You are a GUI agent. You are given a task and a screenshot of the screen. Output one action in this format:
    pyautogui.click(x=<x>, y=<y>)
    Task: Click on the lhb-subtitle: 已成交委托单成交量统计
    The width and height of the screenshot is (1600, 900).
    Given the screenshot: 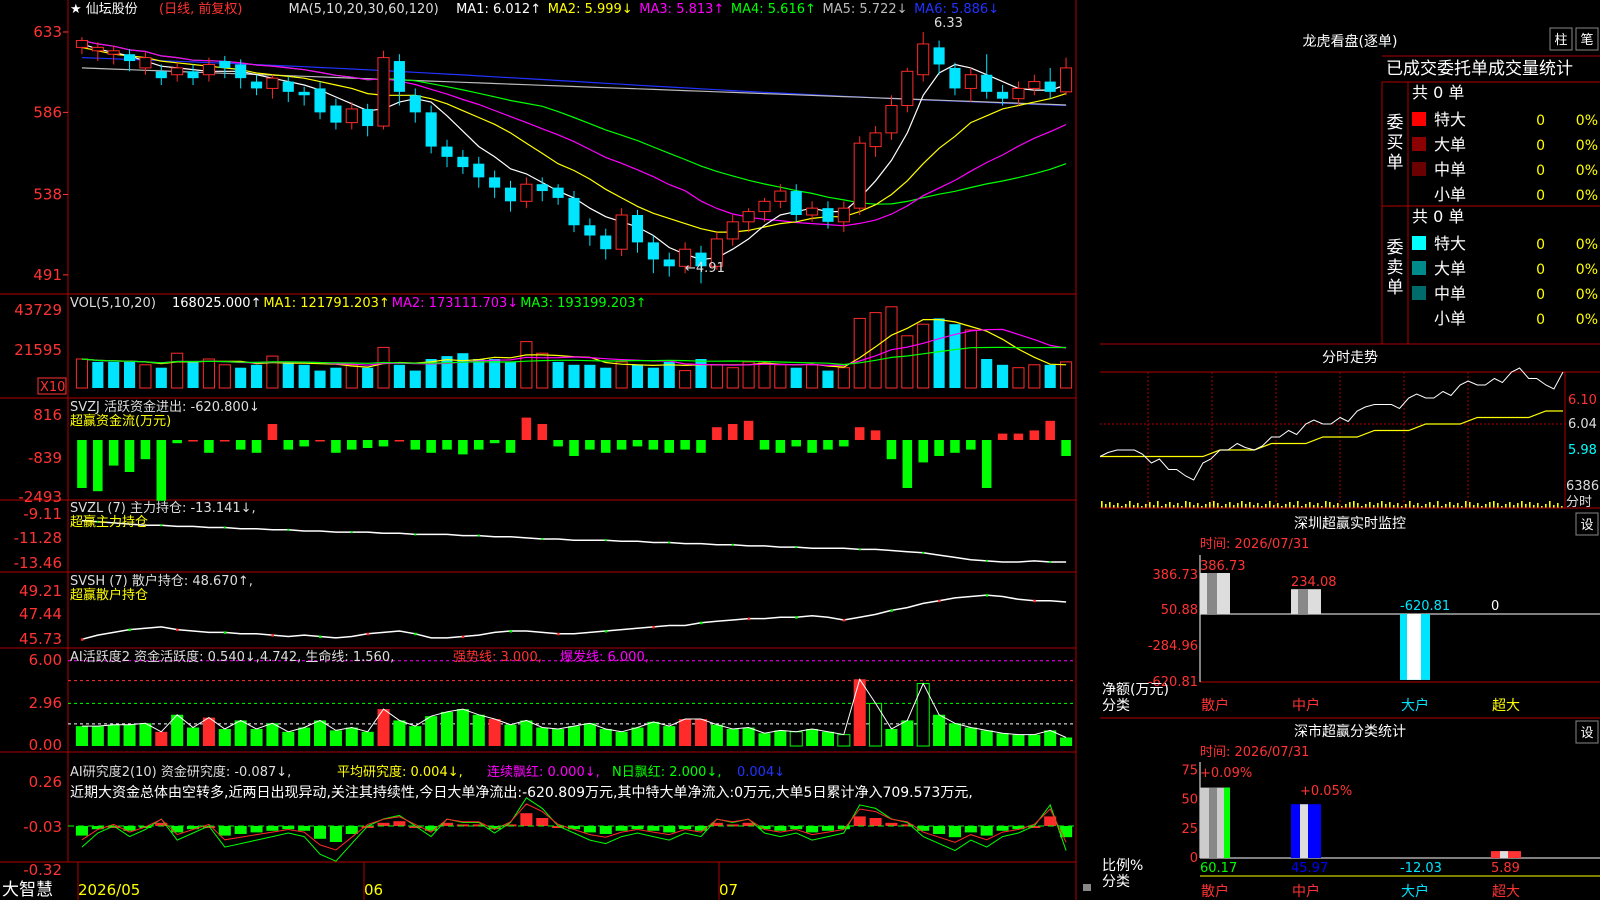 What is the action you would take?
    pyautogui.click(x=1479, y=69)
    